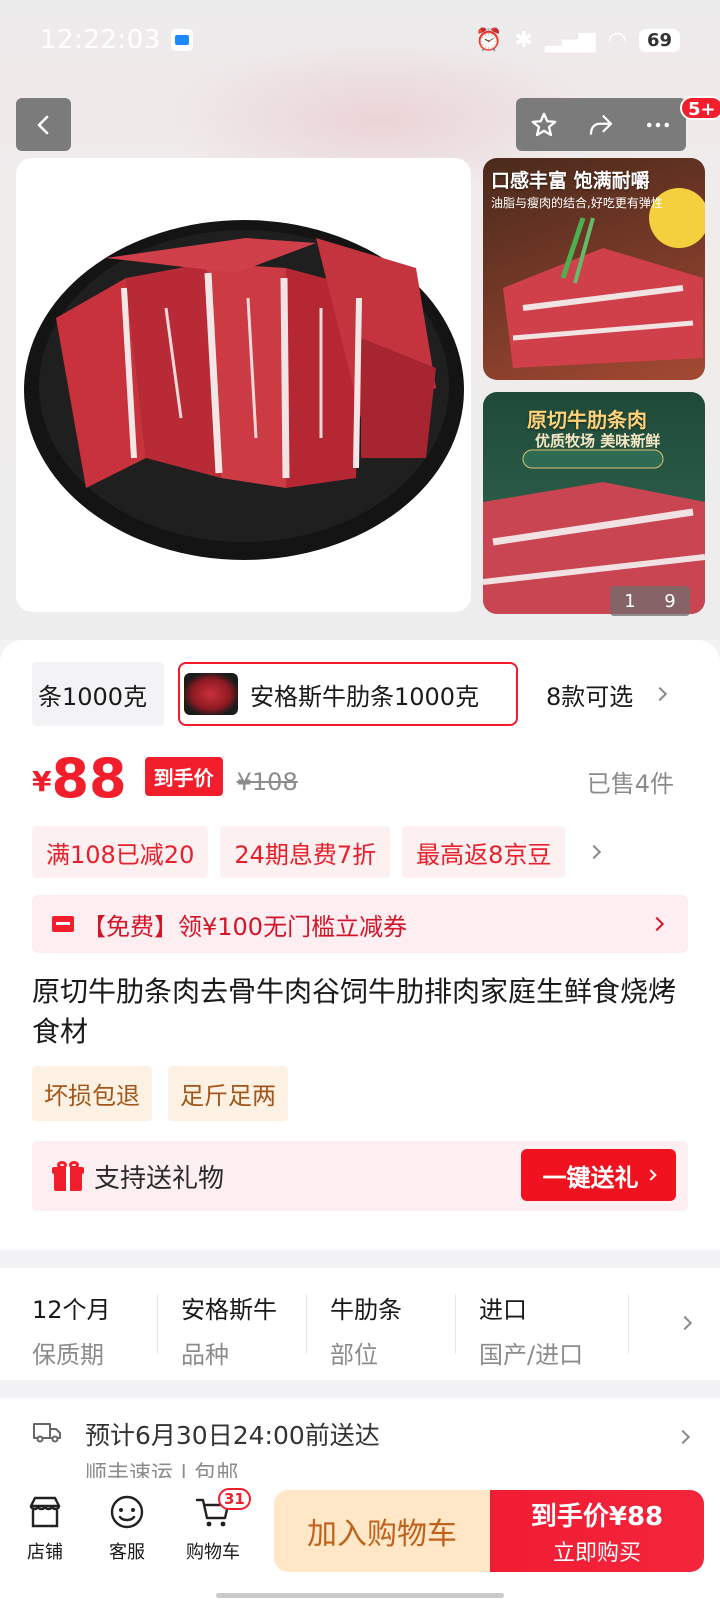 Image resolution: width=720 pixels, height=1600 pixels. Describe the element at coordinates (127, 1512) in the screenshot. I see `service-icon` at that location.